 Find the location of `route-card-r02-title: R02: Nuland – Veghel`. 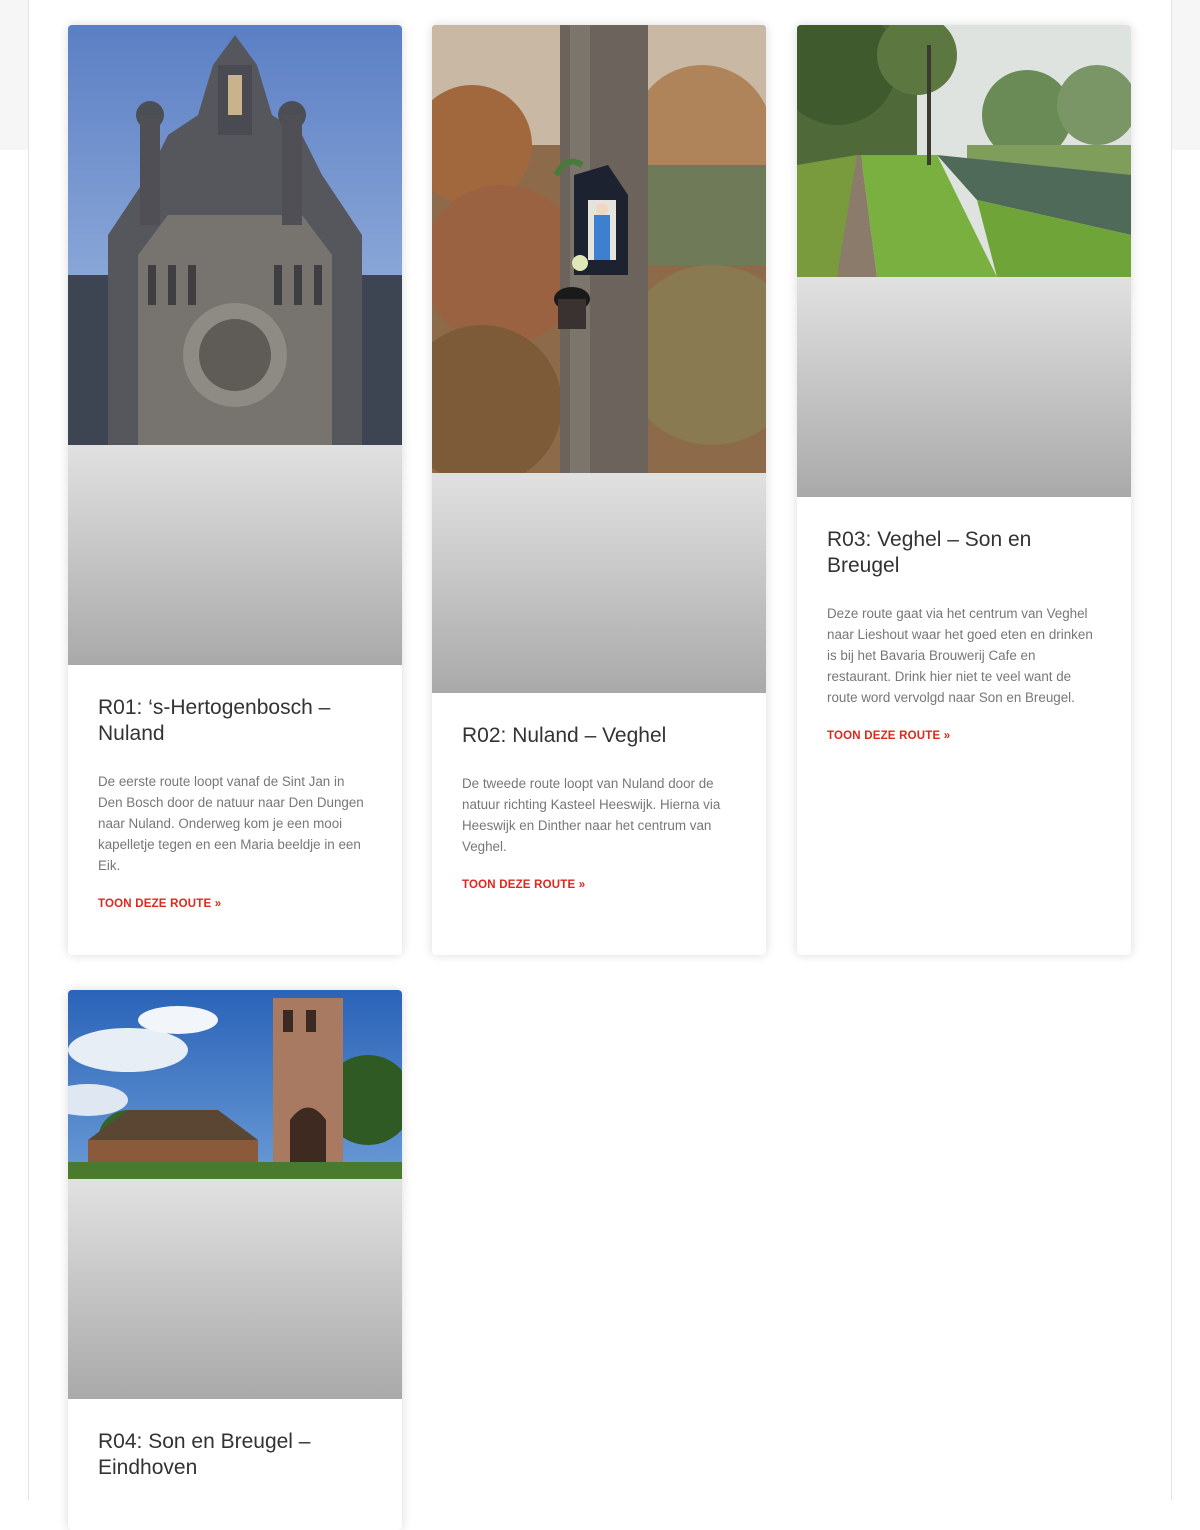

route-card-r02-title: R02: Nuland – Veghel is located at coordinates (599, 736).